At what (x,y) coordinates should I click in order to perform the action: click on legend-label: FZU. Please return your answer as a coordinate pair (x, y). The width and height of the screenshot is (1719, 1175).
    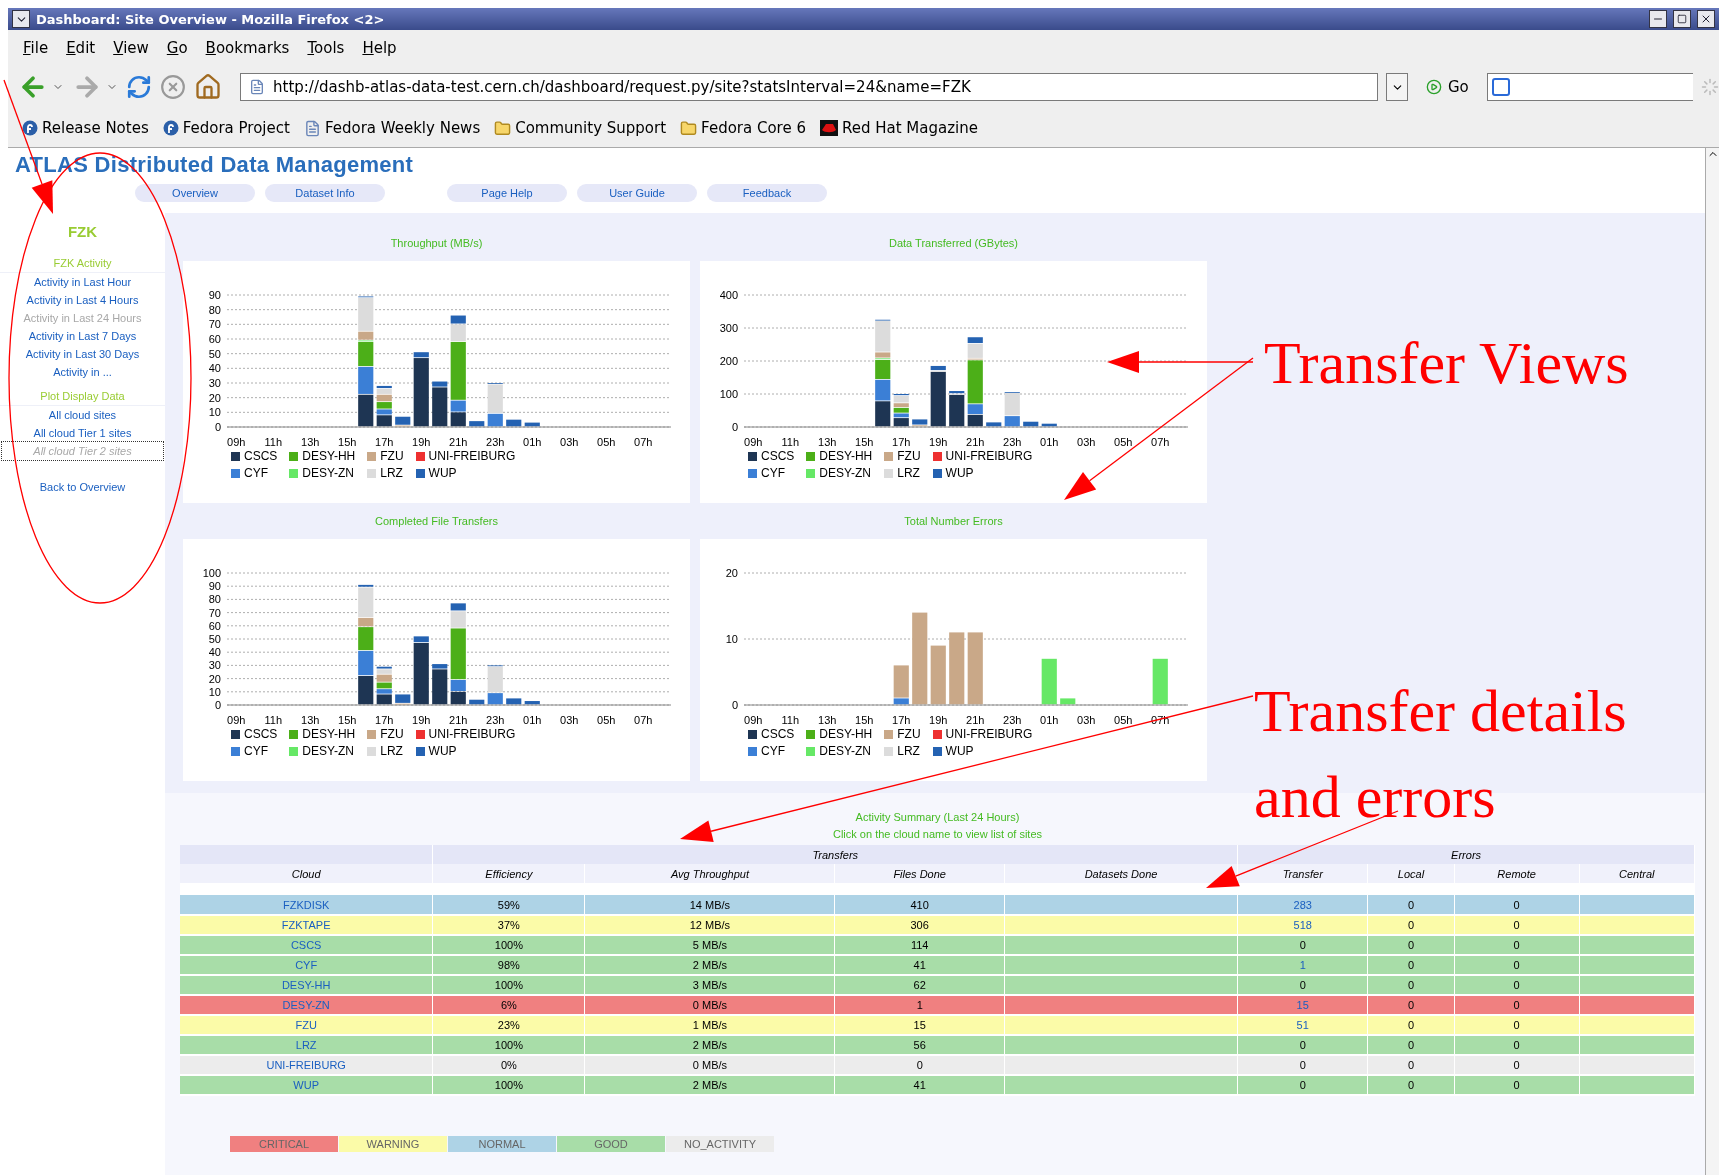
    Looking at the image, I should click on (909, 734).